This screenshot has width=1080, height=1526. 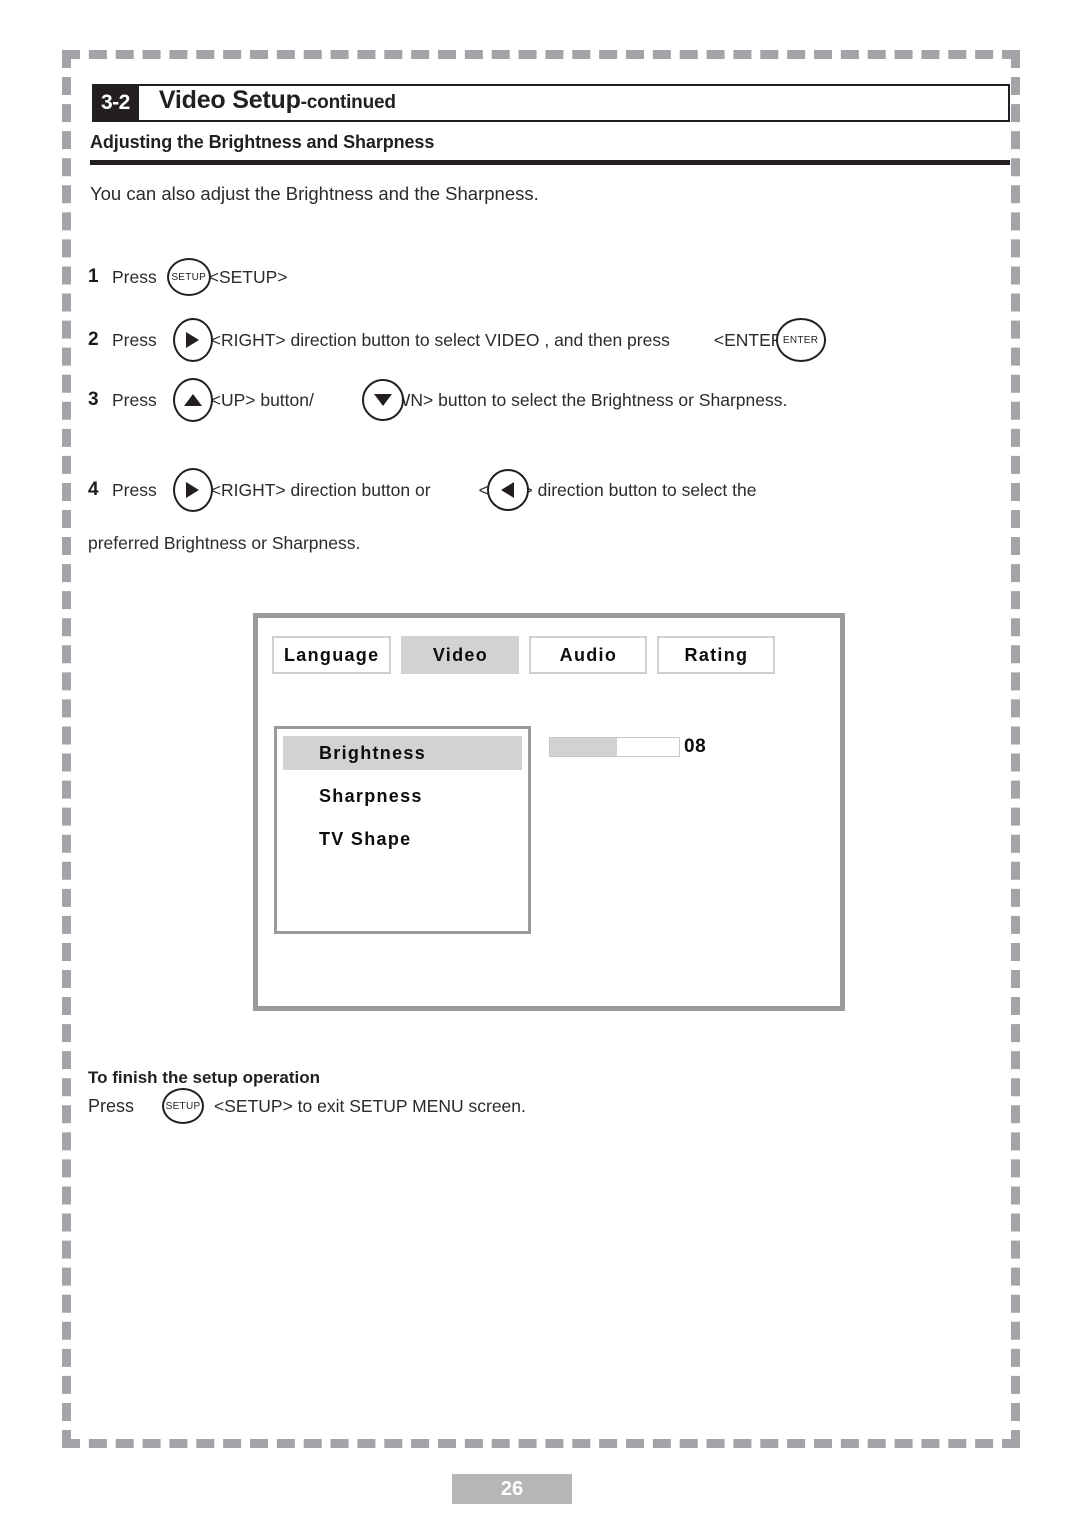 What do you see at coordinates (373, 752) in the screenshot?
I see `osd-item-brightness-label: Brightness` at bounding box center [373, 752].